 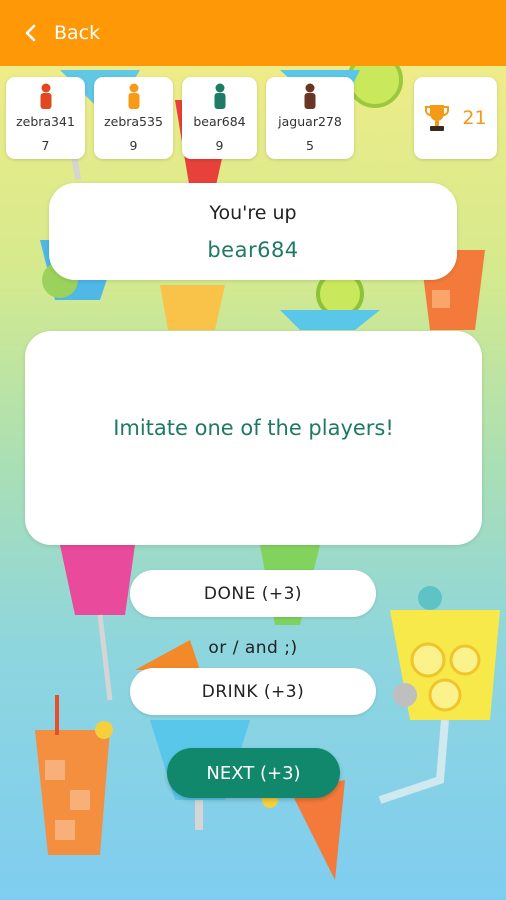 What do you see at coordinates (45, 121) in the screenshot?
I see `player-name: zebra341` at bounding box center [45, 121].